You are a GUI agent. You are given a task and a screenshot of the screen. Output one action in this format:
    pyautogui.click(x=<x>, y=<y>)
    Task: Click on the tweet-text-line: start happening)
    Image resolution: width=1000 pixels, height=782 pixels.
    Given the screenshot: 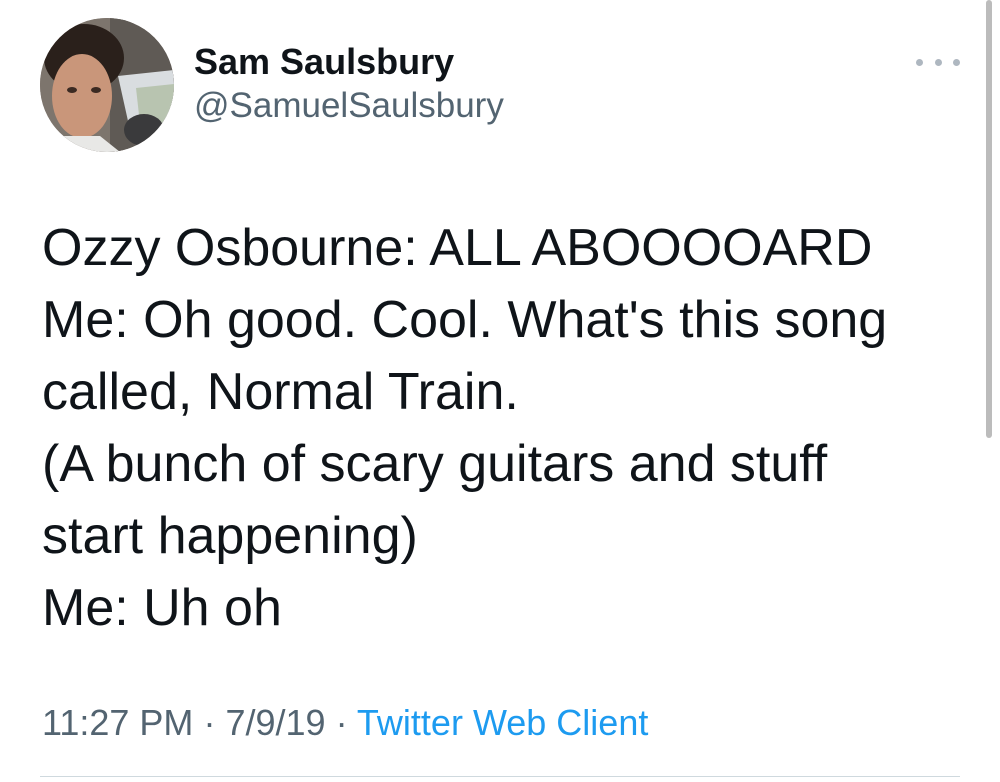 What is the action you would take?
    pyautogui.click(x=230, y=536)
    